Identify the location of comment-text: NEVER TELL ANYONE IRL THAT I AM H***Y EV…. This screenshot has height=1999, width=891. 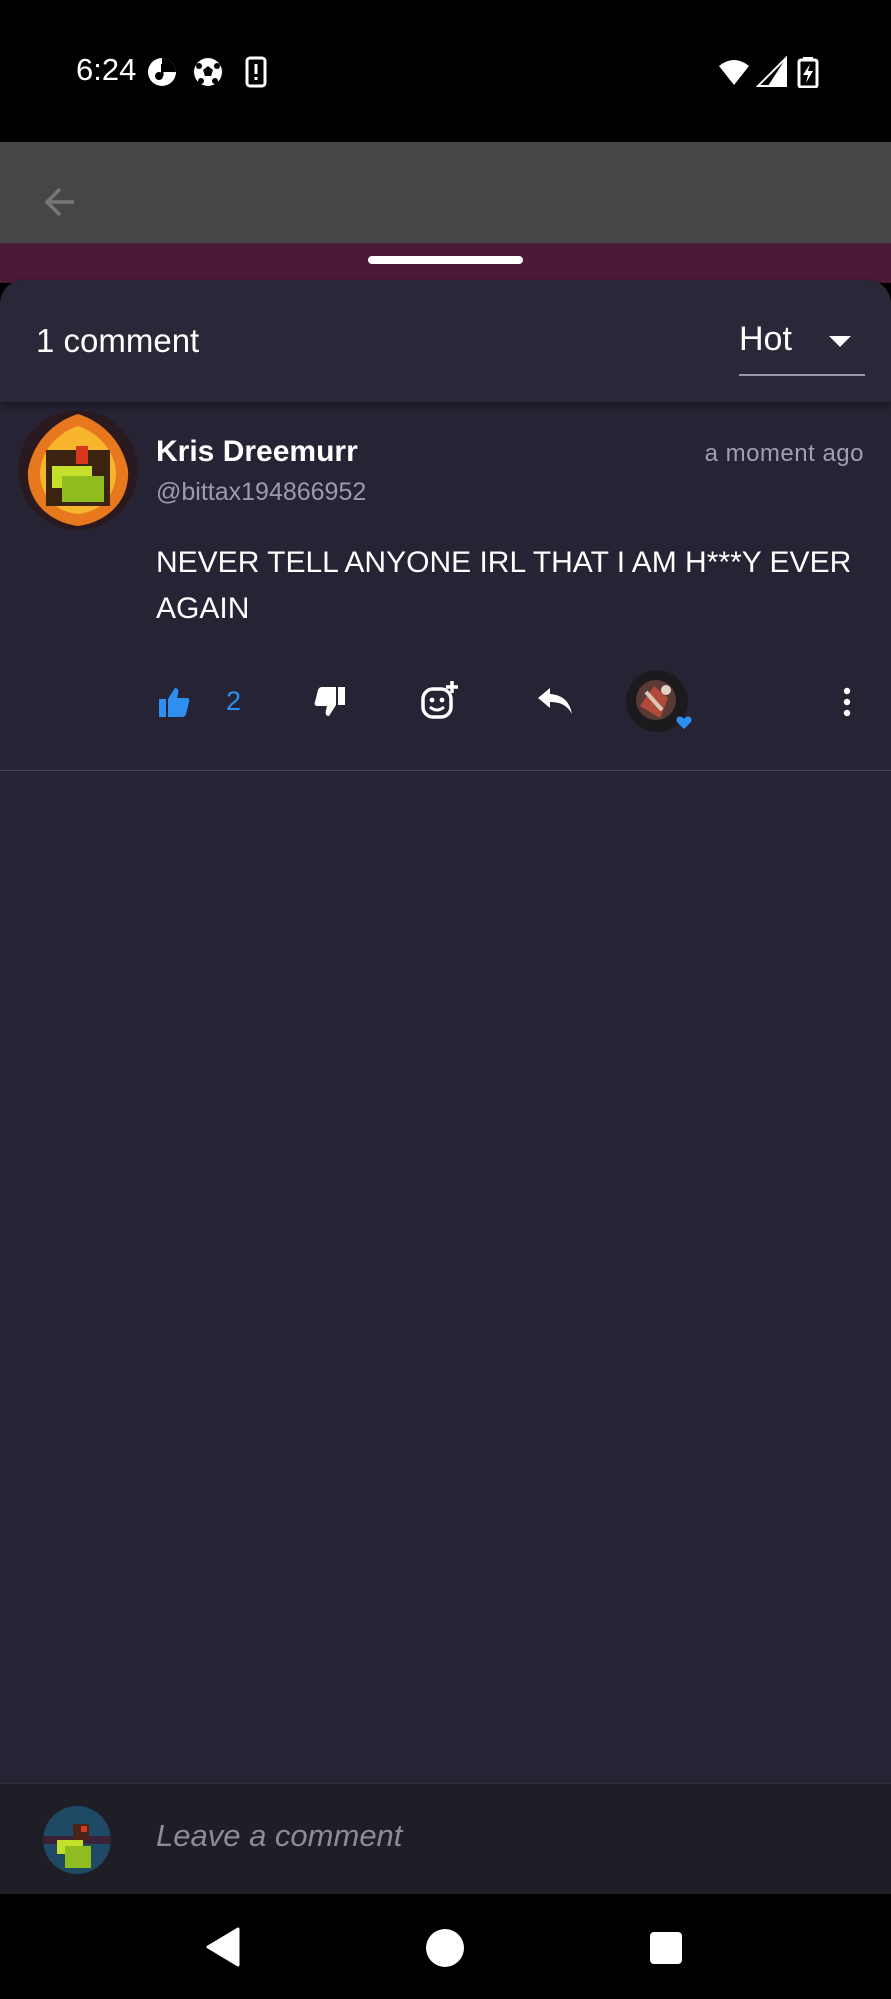
(504, 585).